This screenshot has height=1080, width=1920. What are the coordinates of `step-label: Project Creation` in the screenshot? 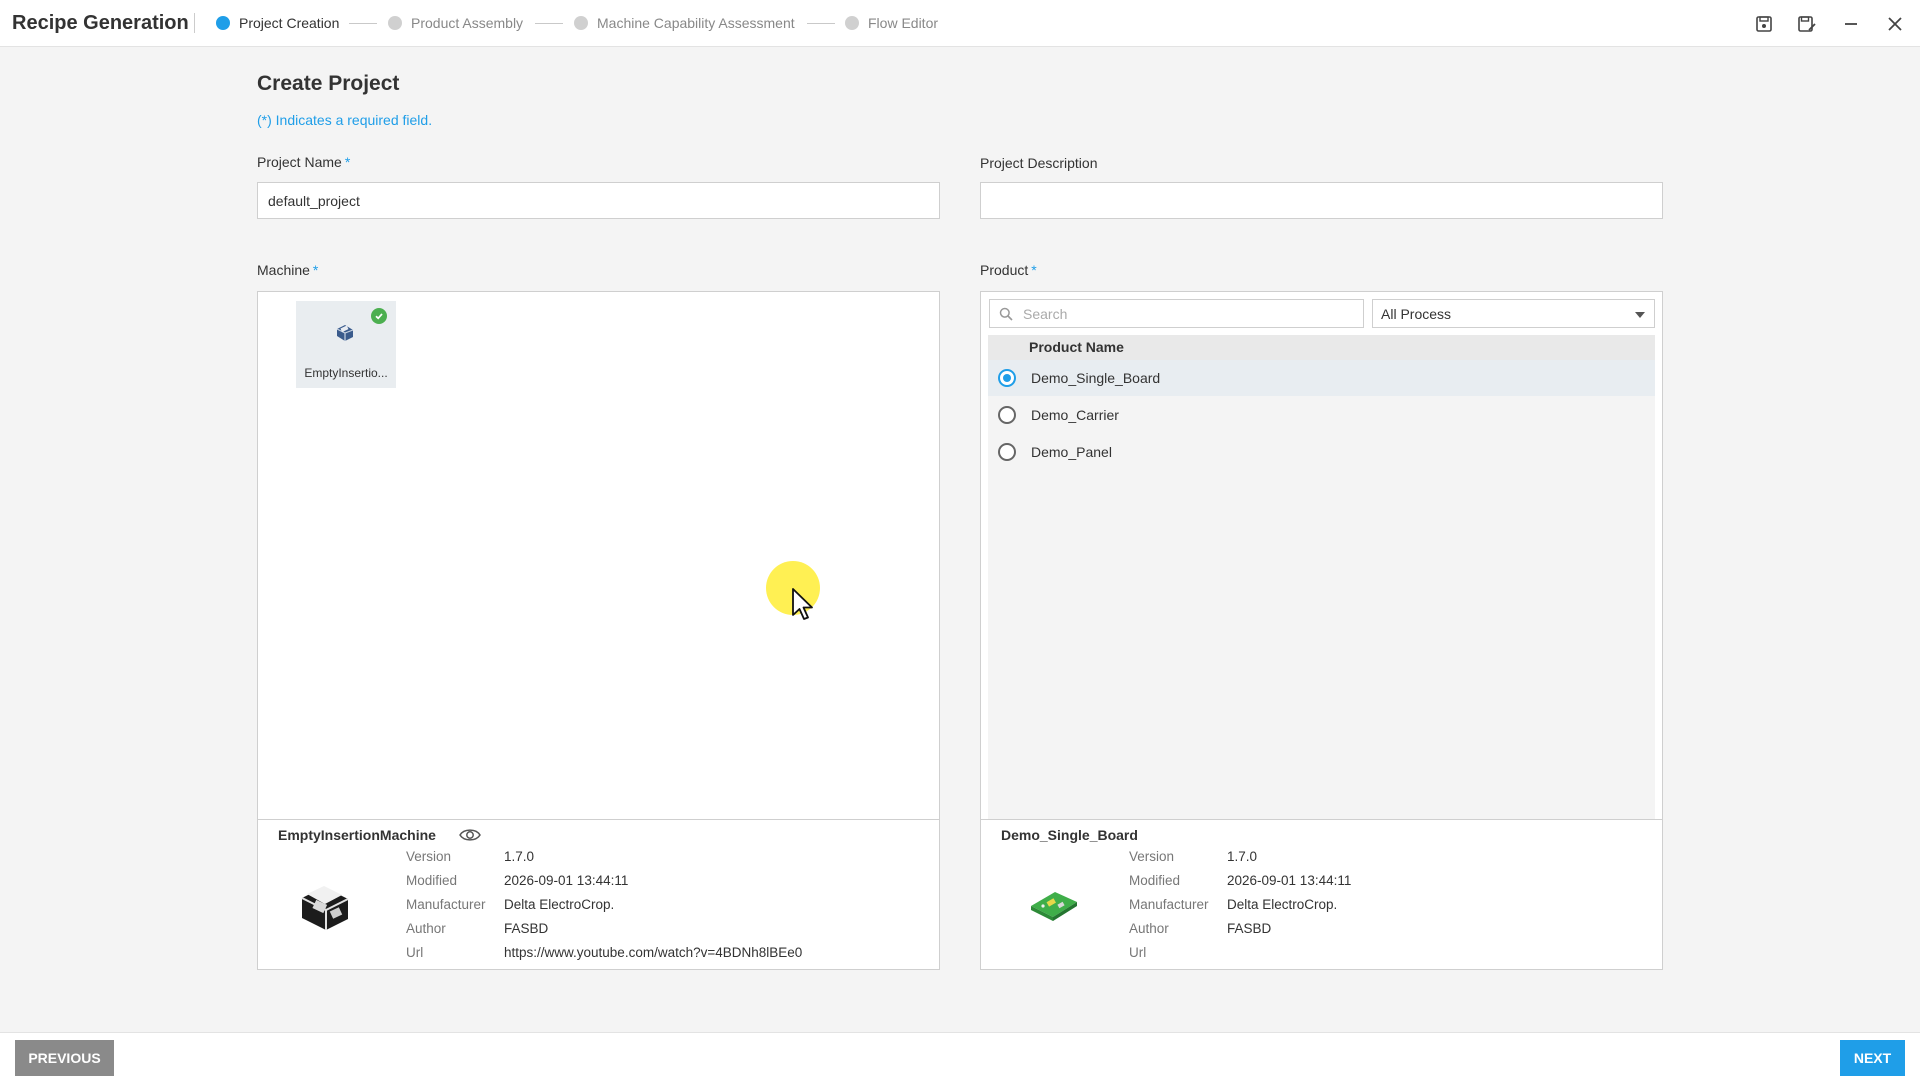 It's located at (289, 23).